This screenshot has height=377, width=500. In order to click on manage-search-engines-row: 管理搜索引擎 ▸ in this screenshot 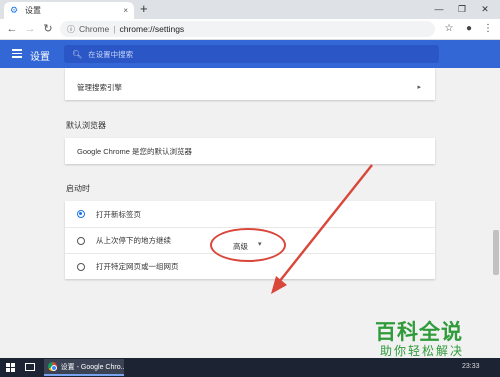, I will do `click(250, 84)`.